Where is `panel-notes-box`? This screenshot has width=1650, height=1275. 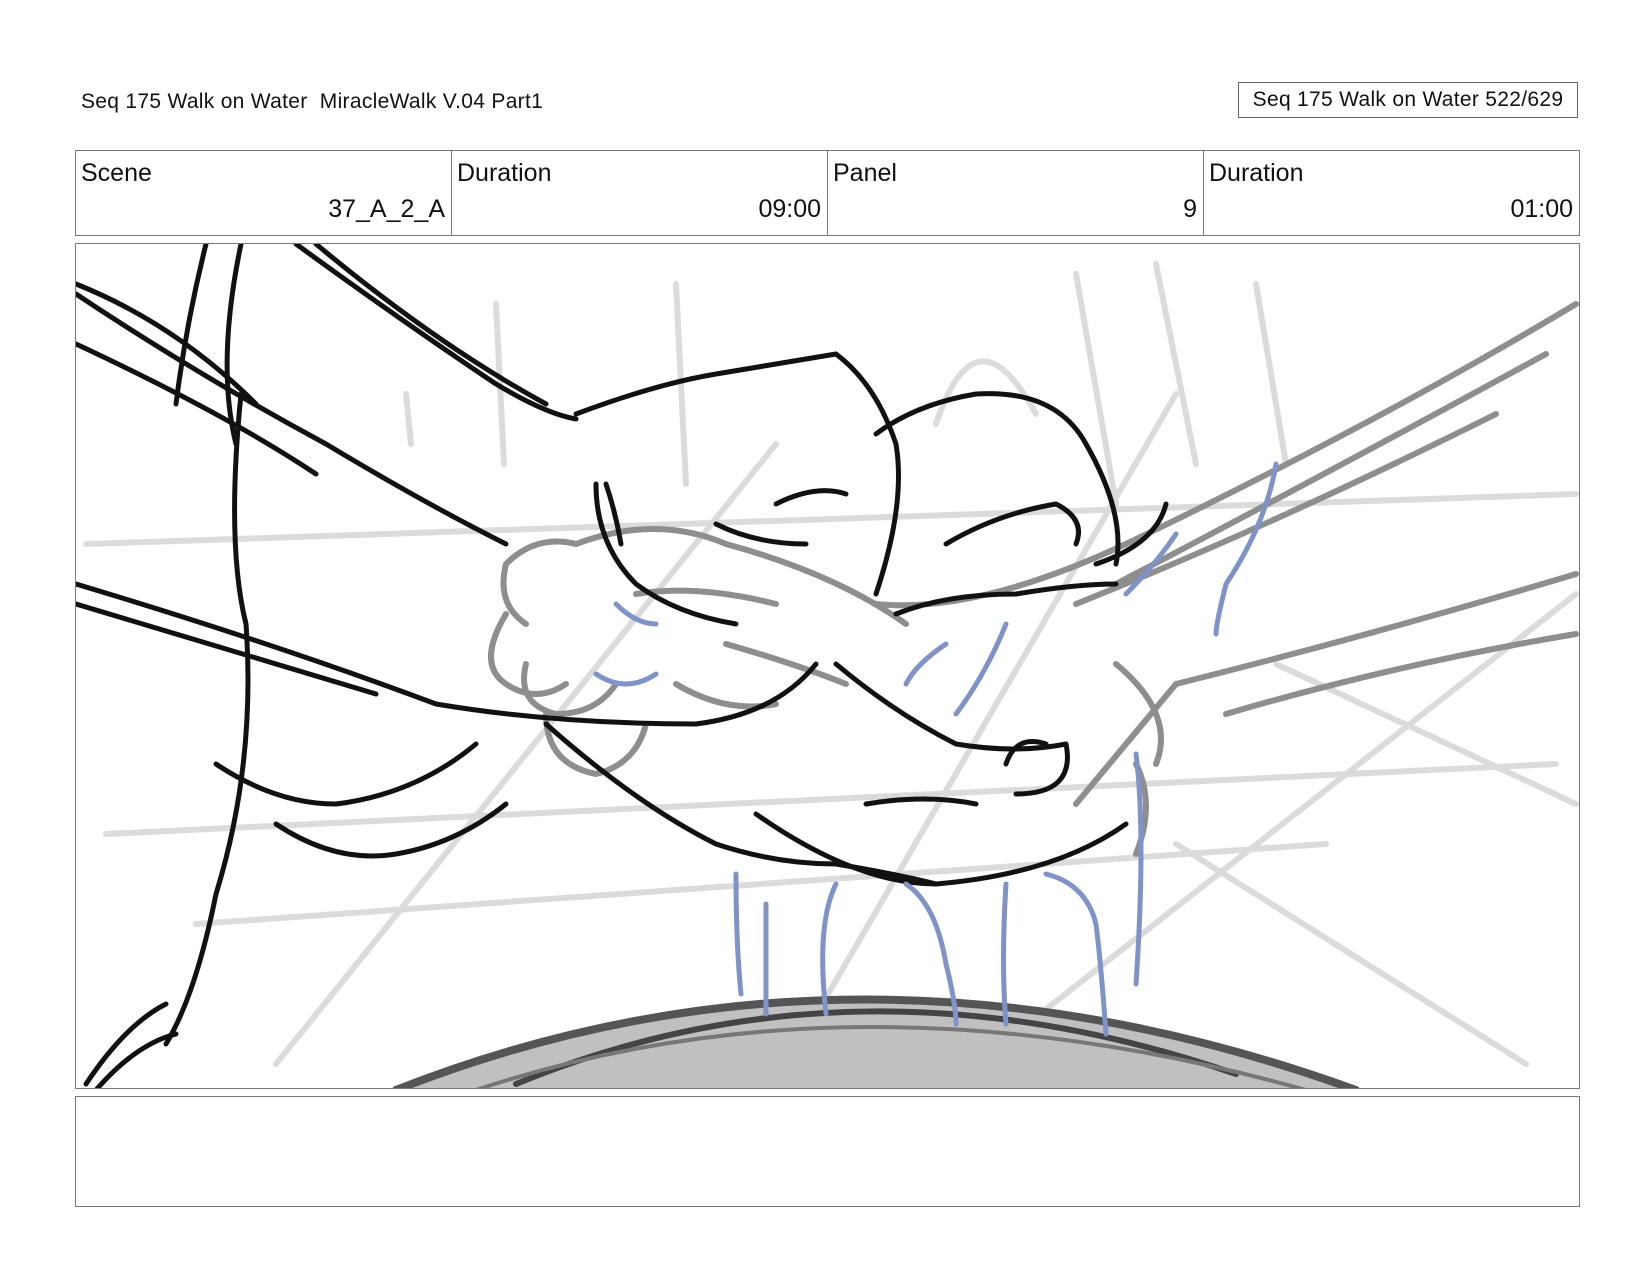 panel-notes-box is located at coordinates (827, 1151).